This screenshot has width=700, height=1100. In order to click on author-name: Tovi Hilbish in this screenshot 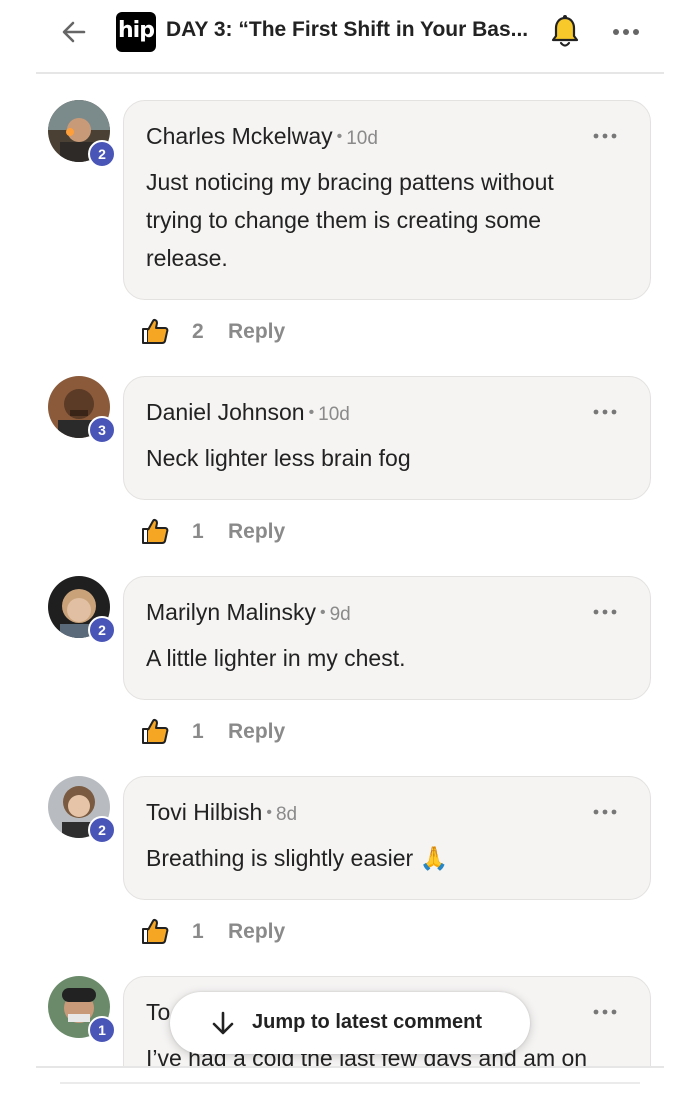, I will do `click(204, 812)`.